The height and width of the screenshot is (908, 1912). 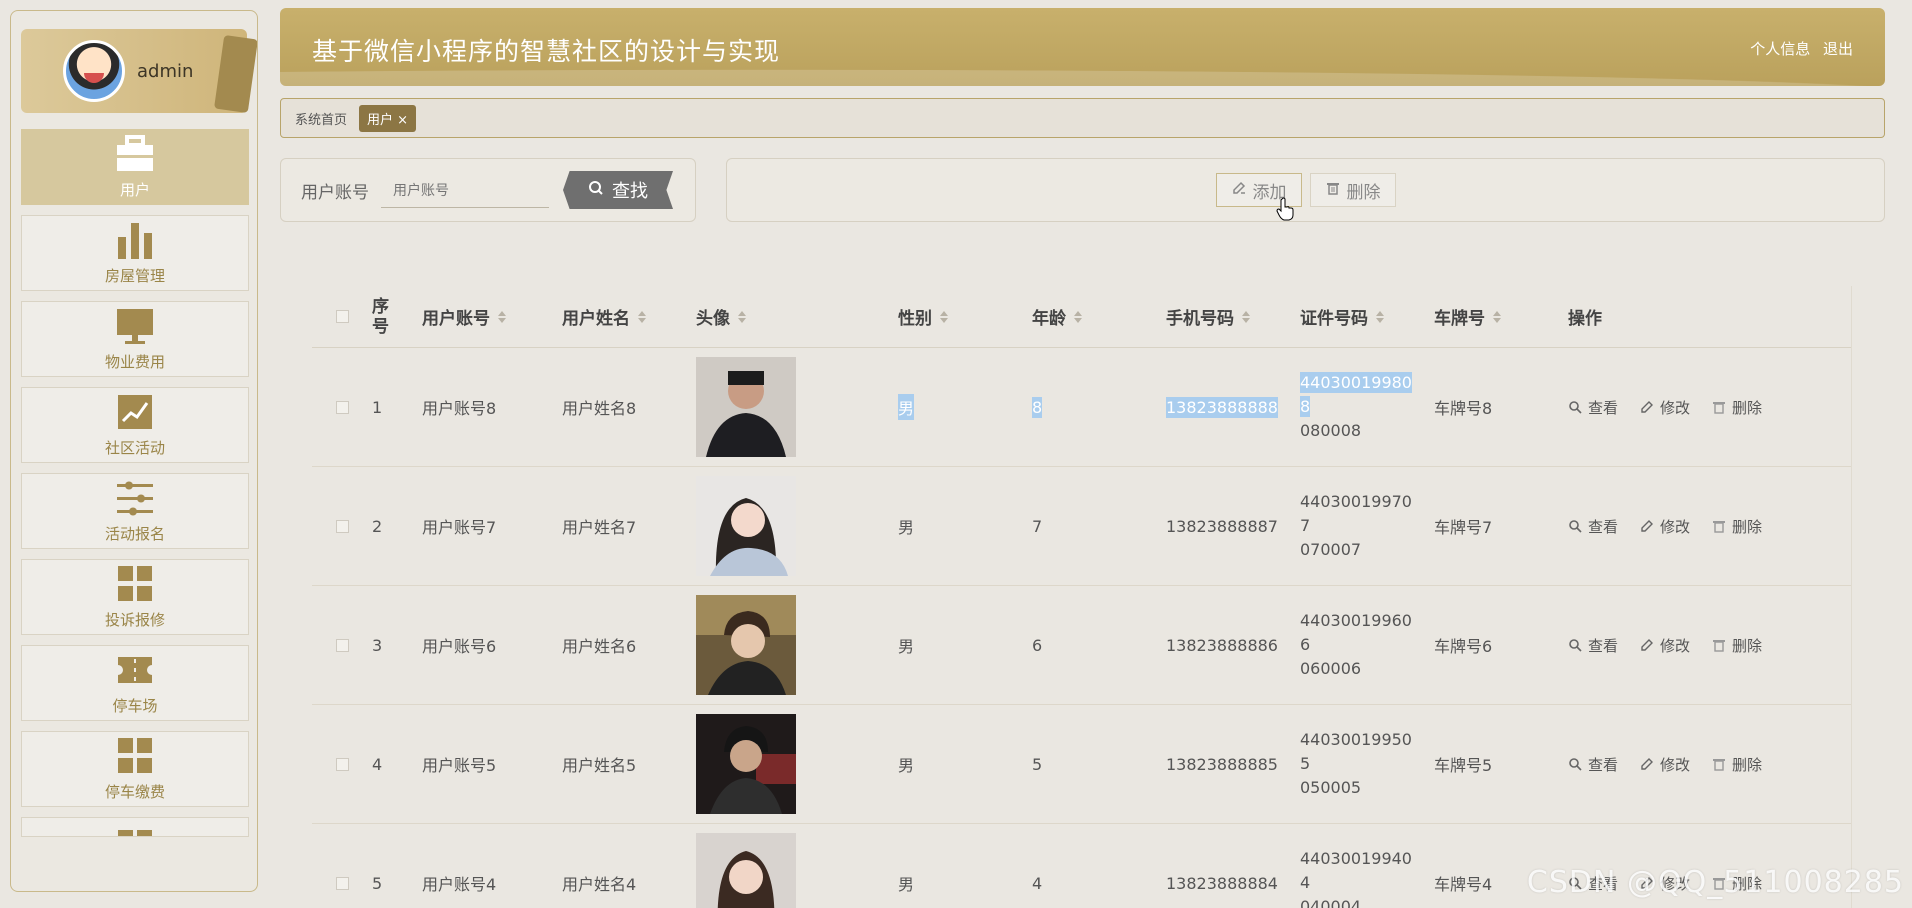 I want to click on avatar, so click(x=94, y=71).